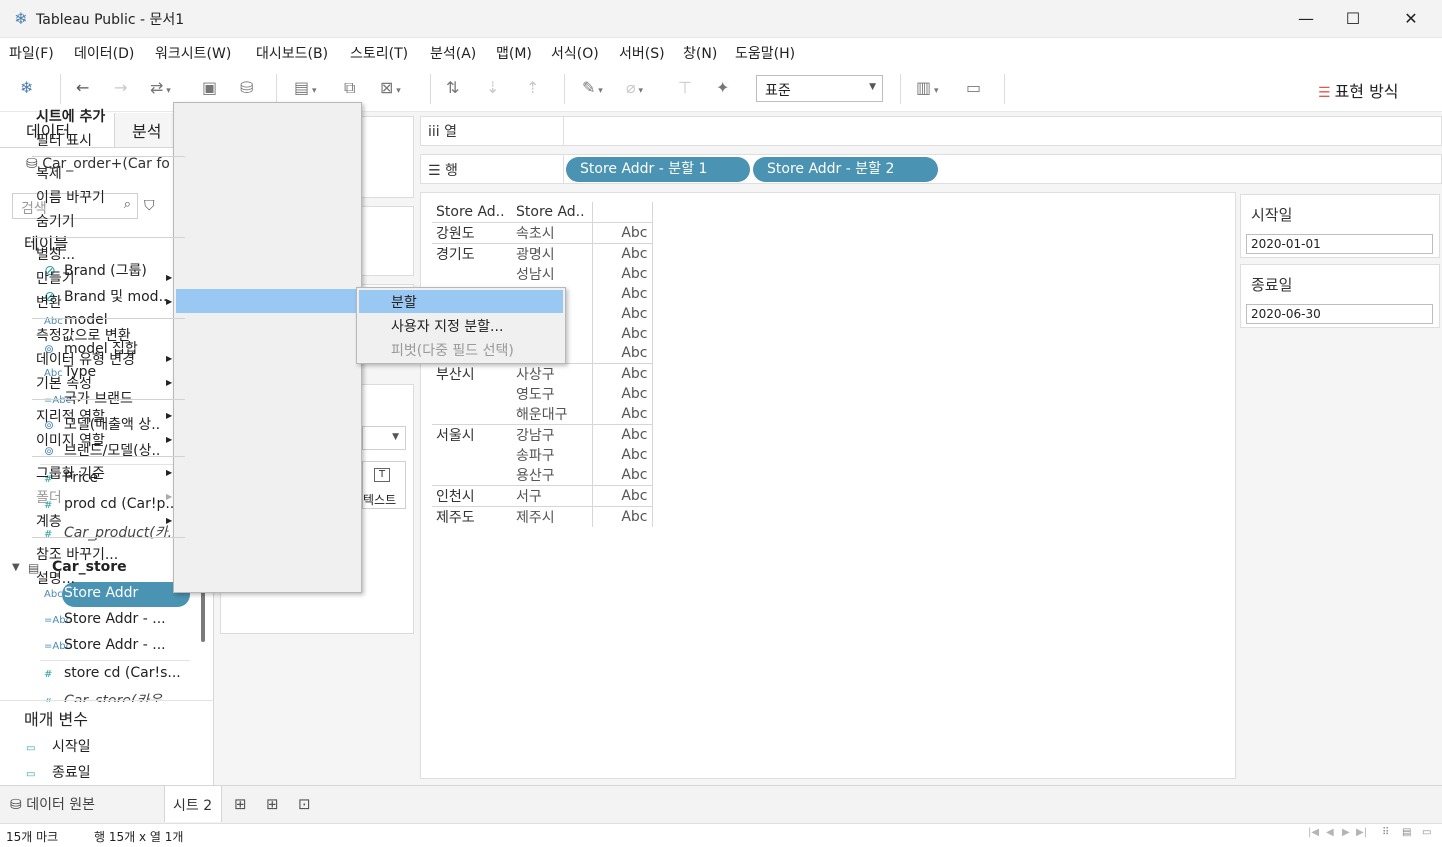 Image resolution: width=1442 pixels, height=847 pixels. I want to click on datasource-tab: ⛁ 데이터 원본, so click(52, 804).